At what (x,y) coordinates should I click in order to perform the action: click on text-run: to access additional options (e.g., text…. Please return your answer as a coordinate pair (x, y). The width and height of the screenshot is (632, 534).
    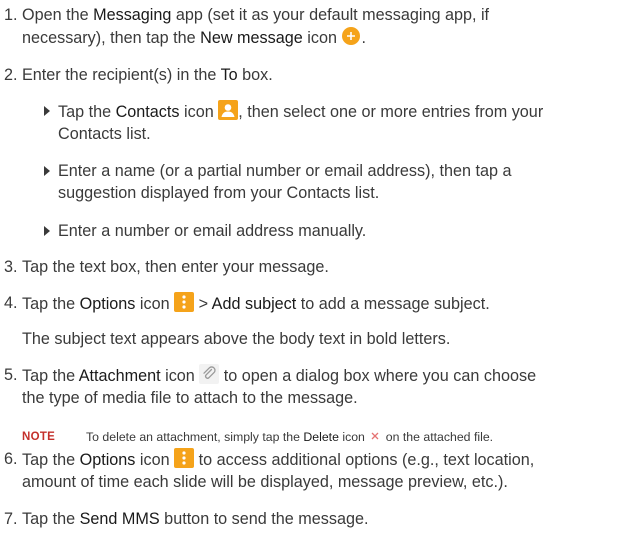
    Looking at the image, I should click on (364, 460).